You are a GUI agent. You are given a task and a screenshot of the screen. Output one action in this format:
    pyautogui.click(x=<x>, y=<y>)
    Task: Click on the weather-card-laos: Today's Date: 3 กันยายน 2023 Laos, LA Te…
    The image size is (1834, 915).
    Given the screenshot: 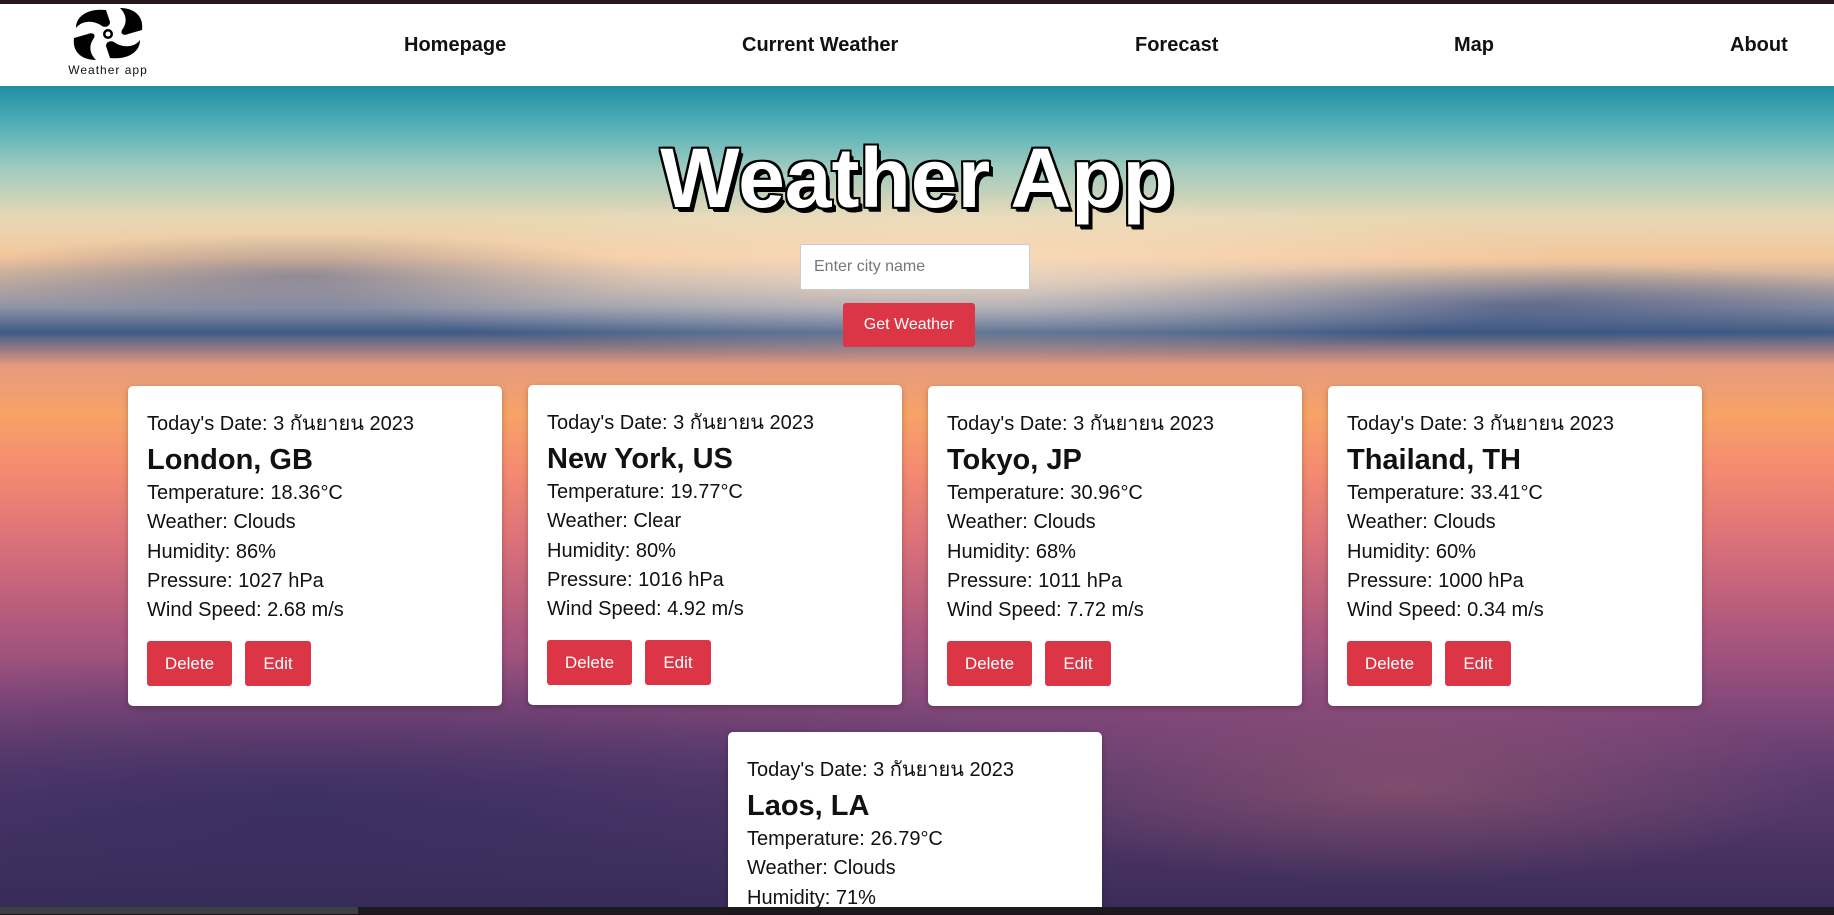 What is the action you would take?
    pyautogui.click(x=915, y=820)
    